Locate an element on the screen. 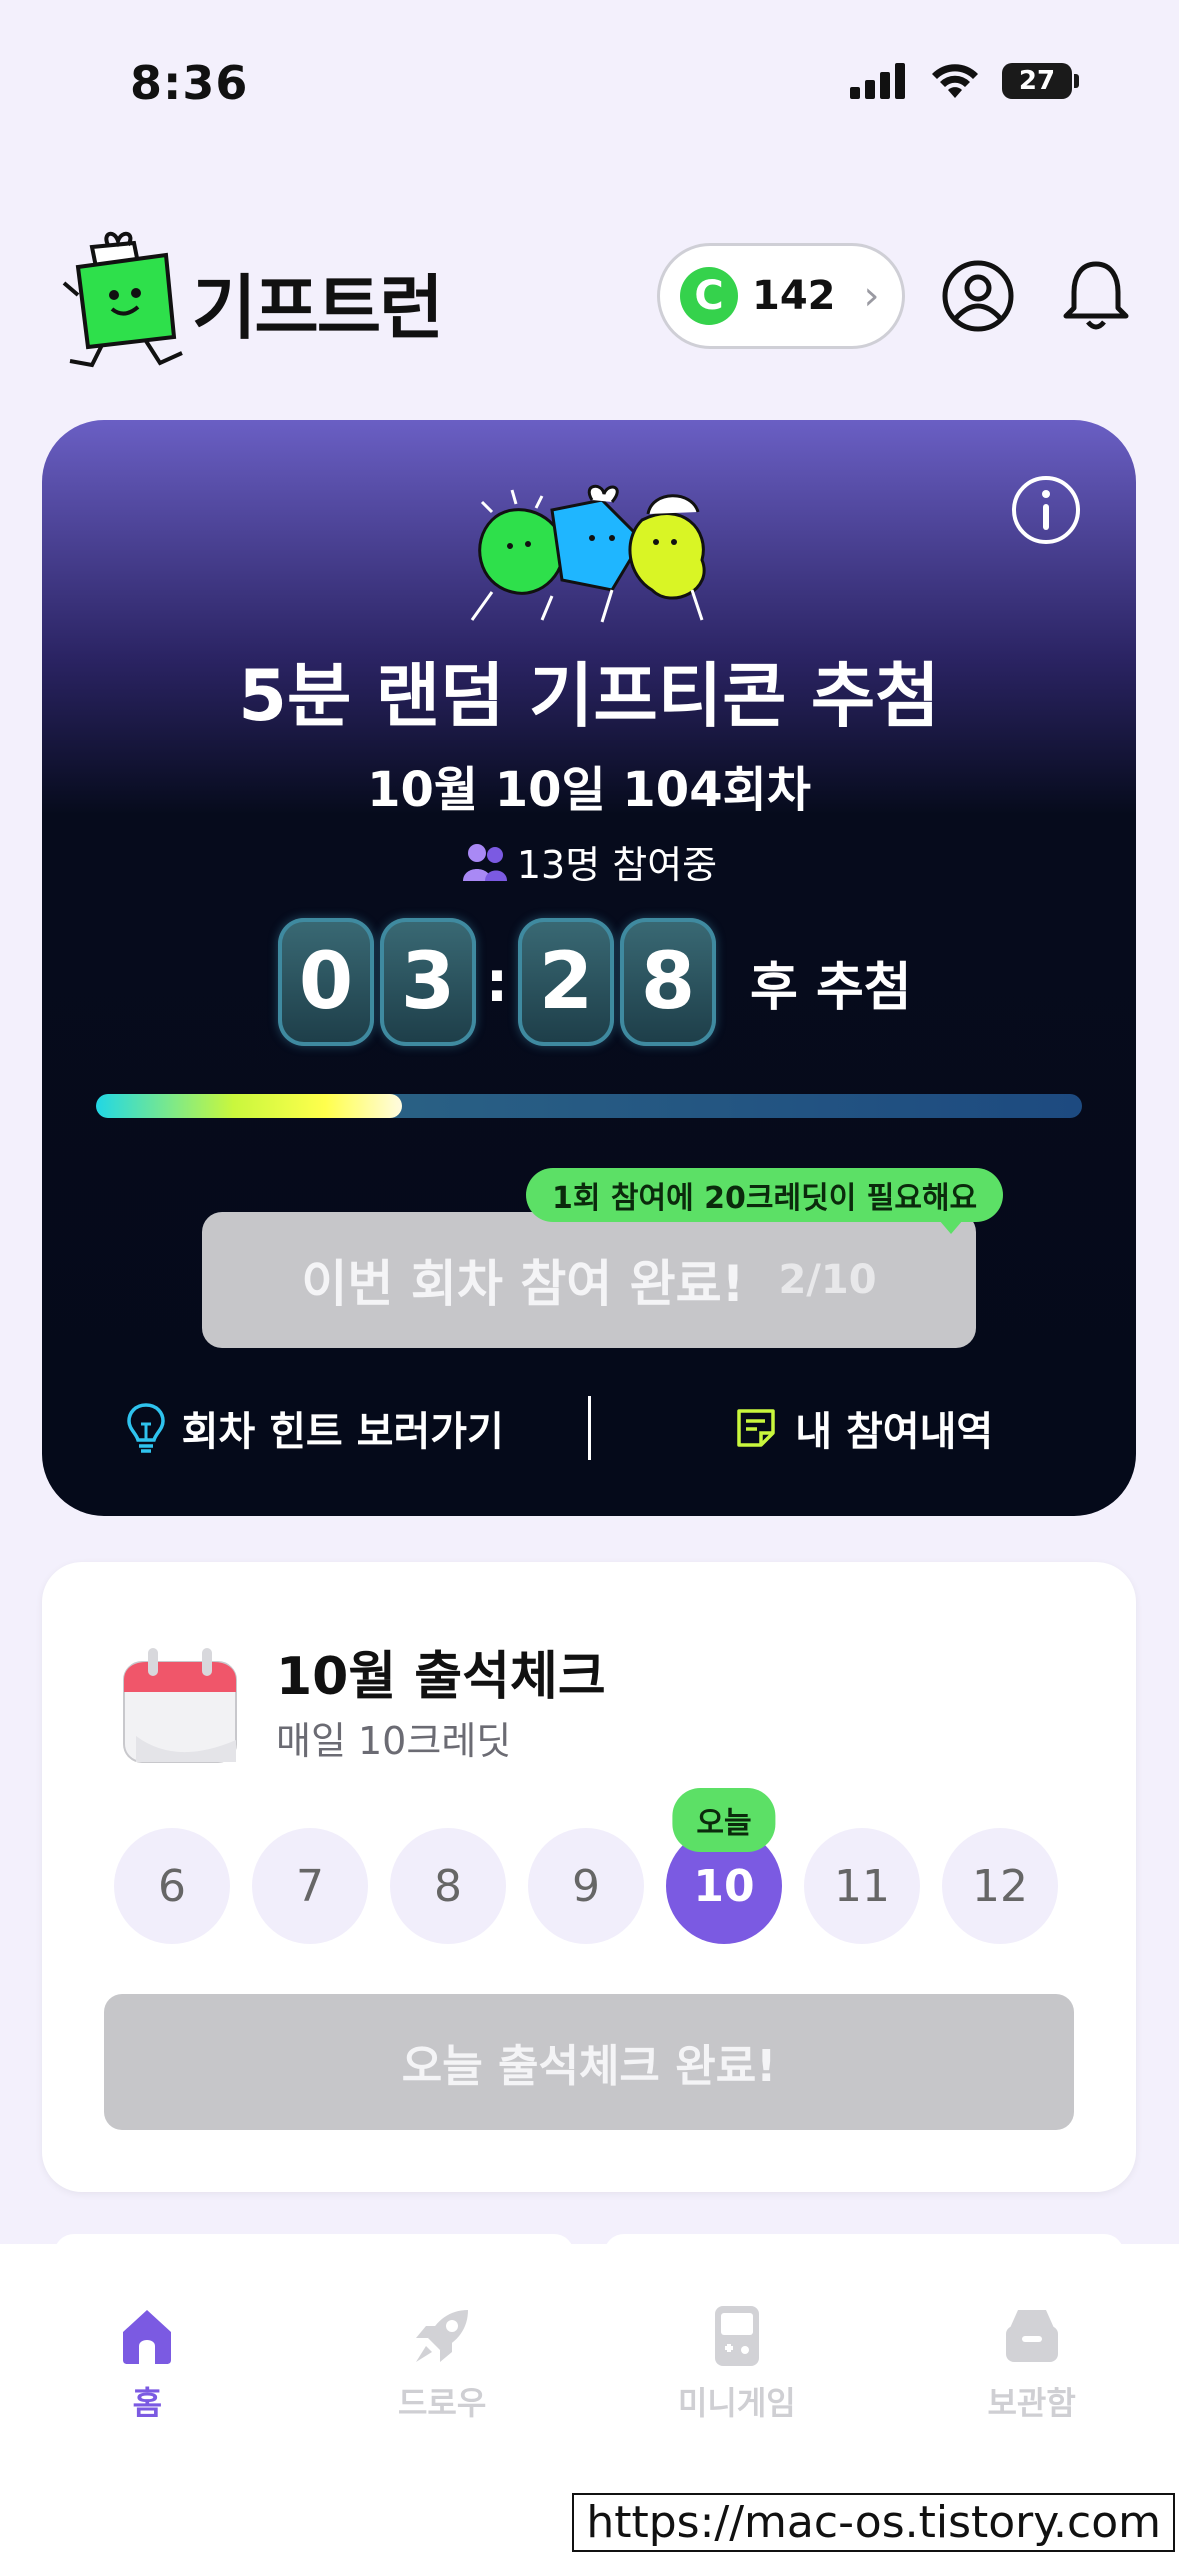 The width and height of the screenshot is (1179, 2558). logo-text: 기프트런 is located at coordinates (318, 302).